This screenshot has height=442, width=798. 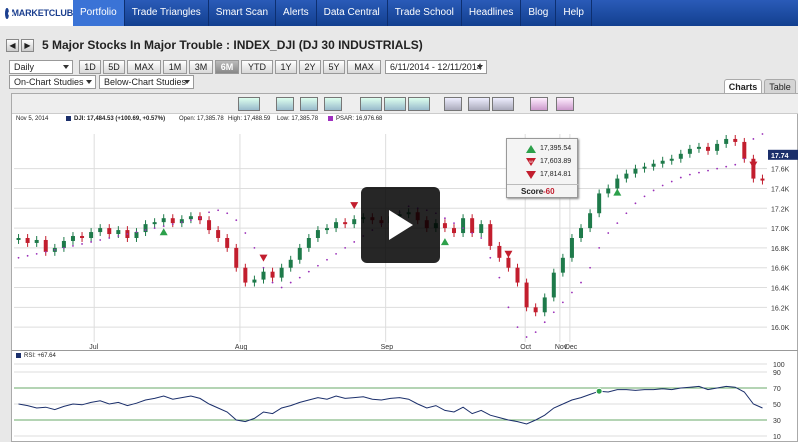 I want to click on on-chart-studies-select: On-Chart Studies, so click(x=52, y=82).